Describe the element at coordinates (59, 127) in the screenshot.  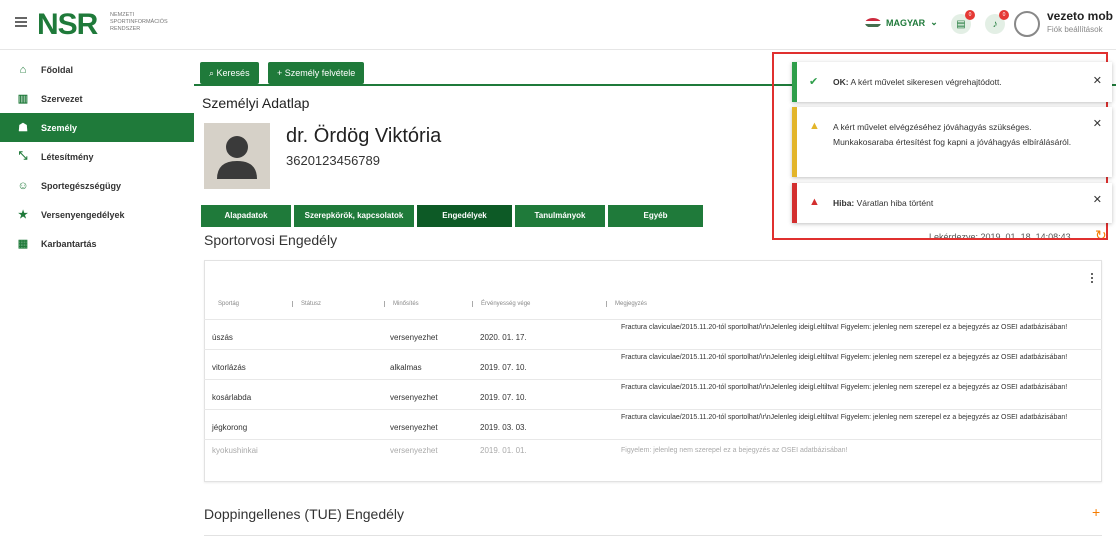
I see `sidebar-item-label: Személy` at that location.